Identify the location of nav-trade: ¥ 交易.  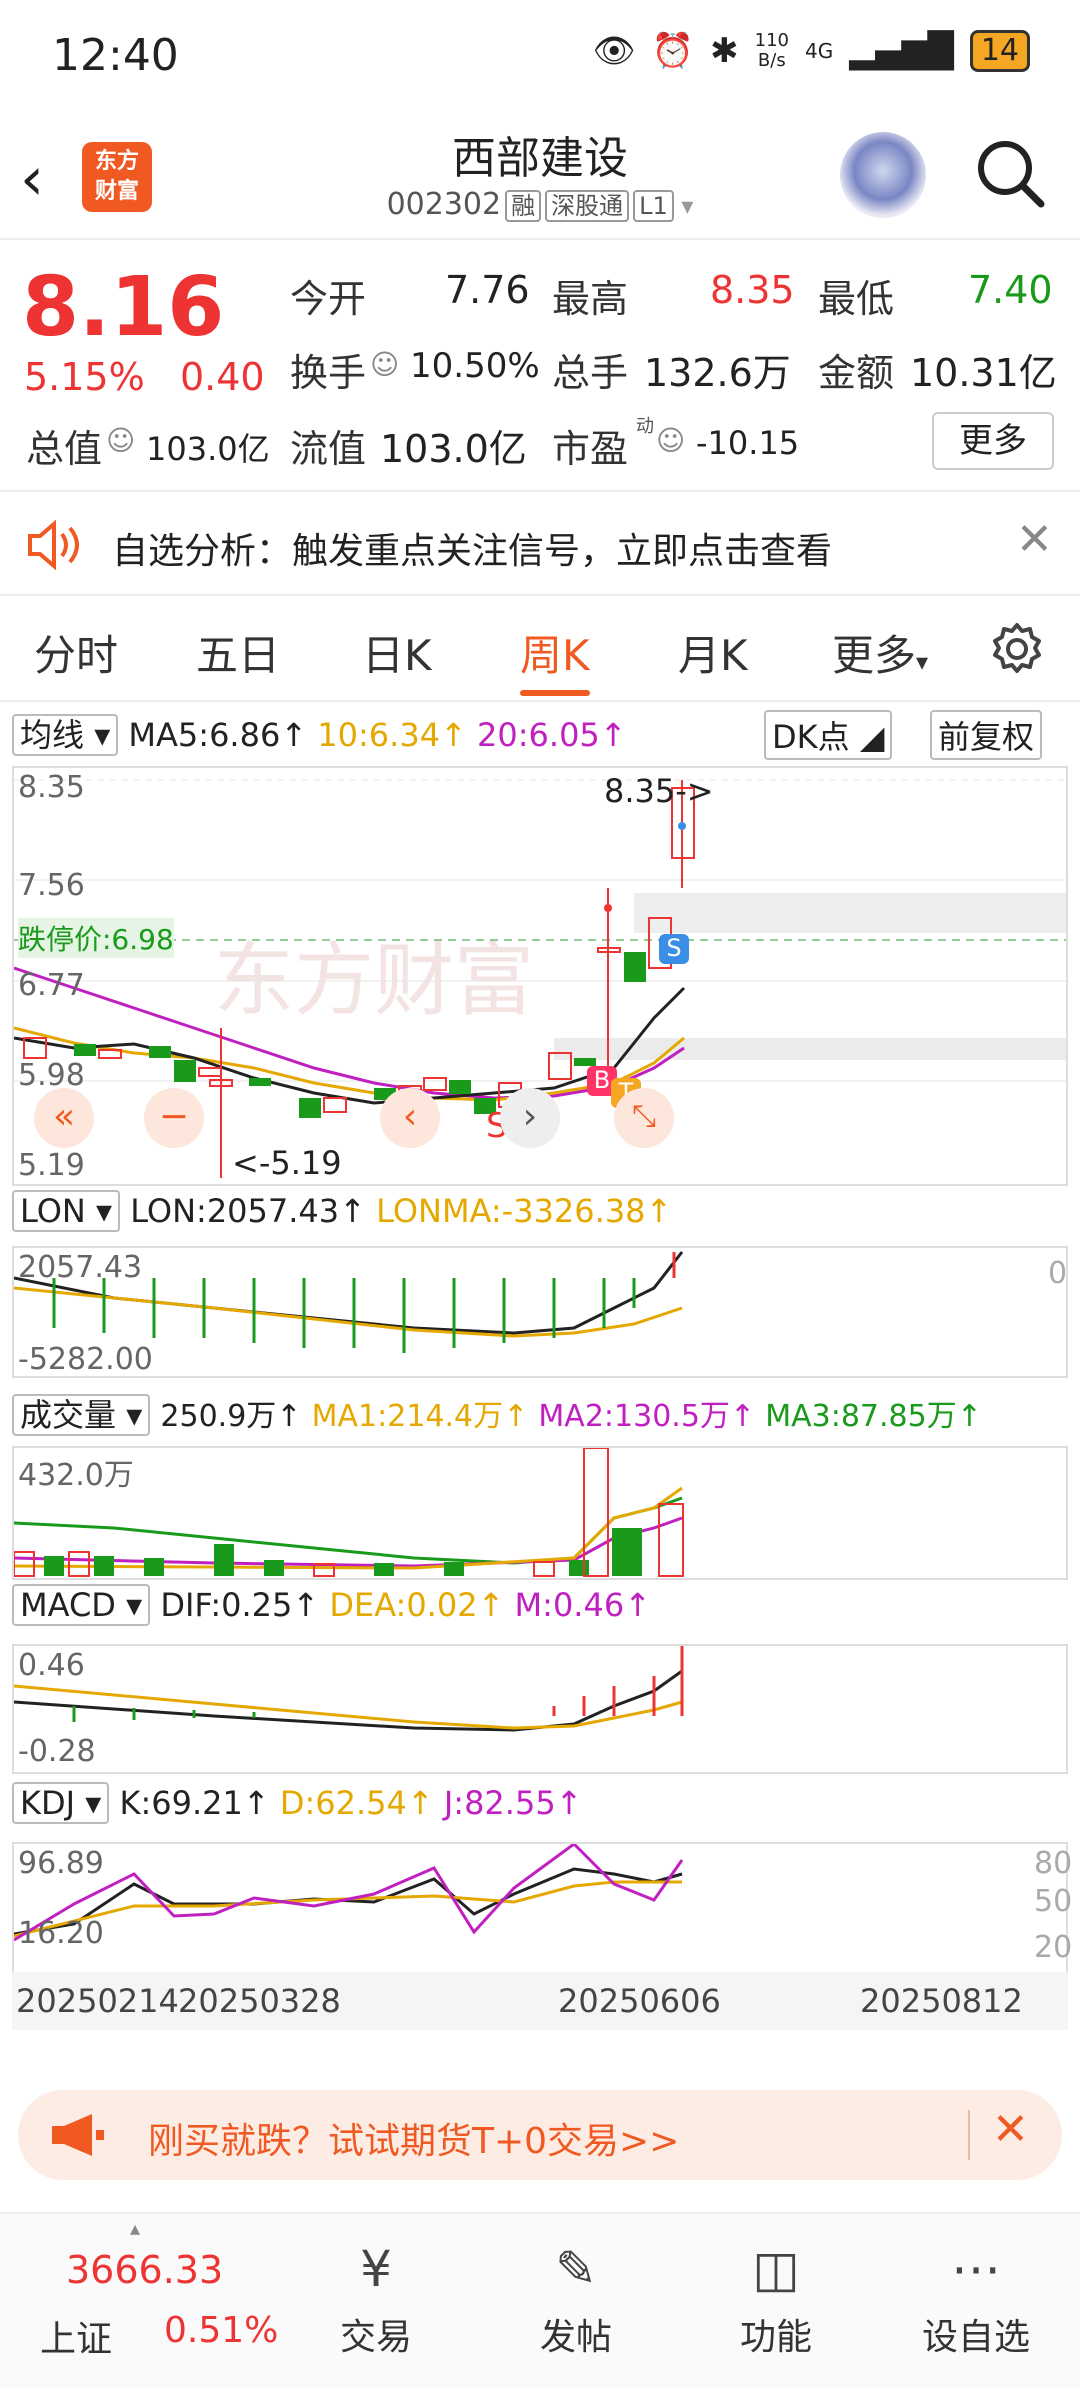
(376, 2287).